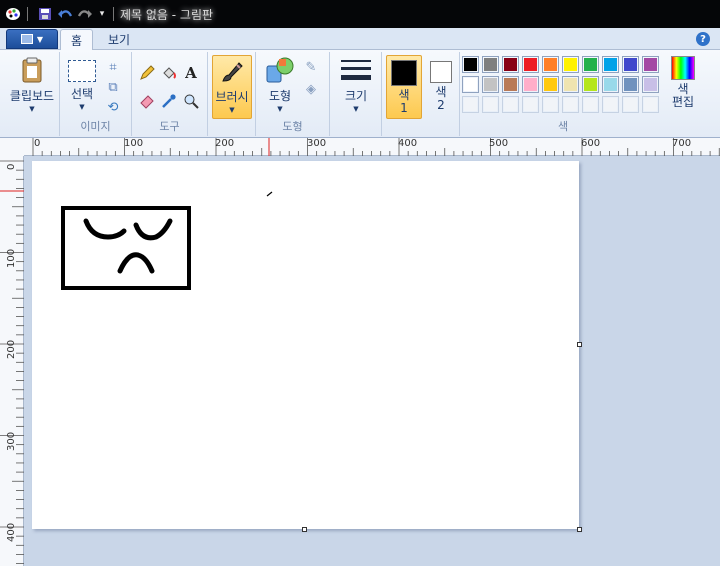 This screenshot has height=566, width=720. I want to click on color1-button: 색 1, so click(404, 87).